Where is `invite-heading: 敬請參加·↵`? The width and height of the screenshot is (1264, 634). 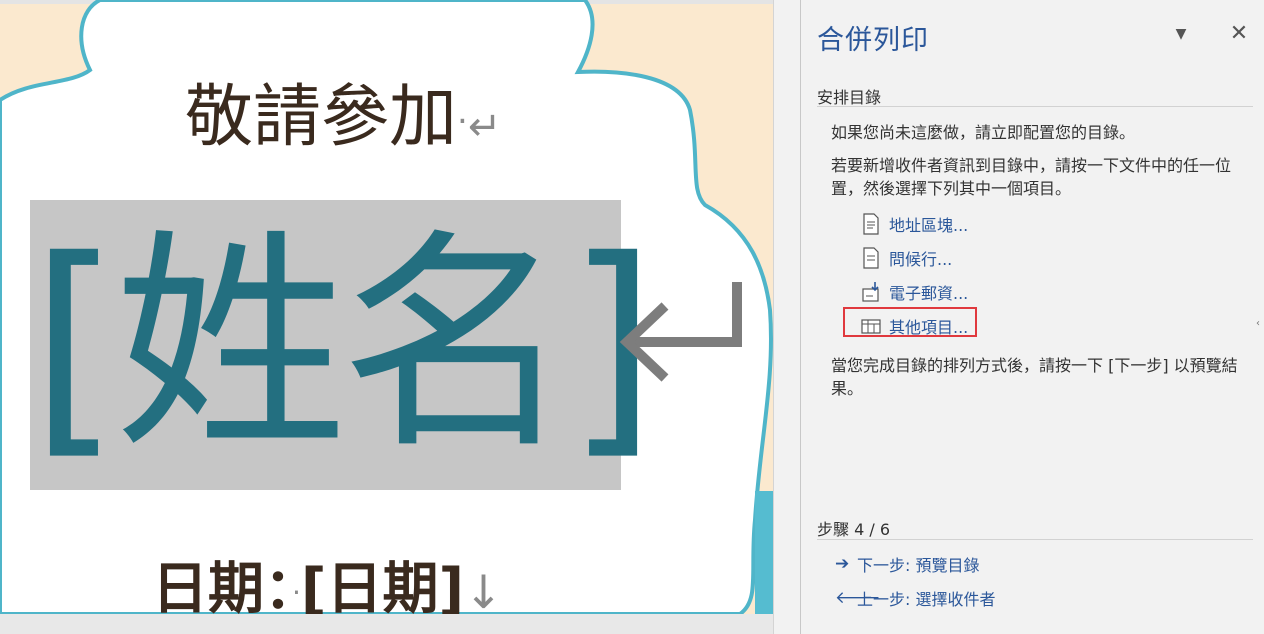
invite-heading: 敬請參加·↵ is located at coordinates (343, 122).